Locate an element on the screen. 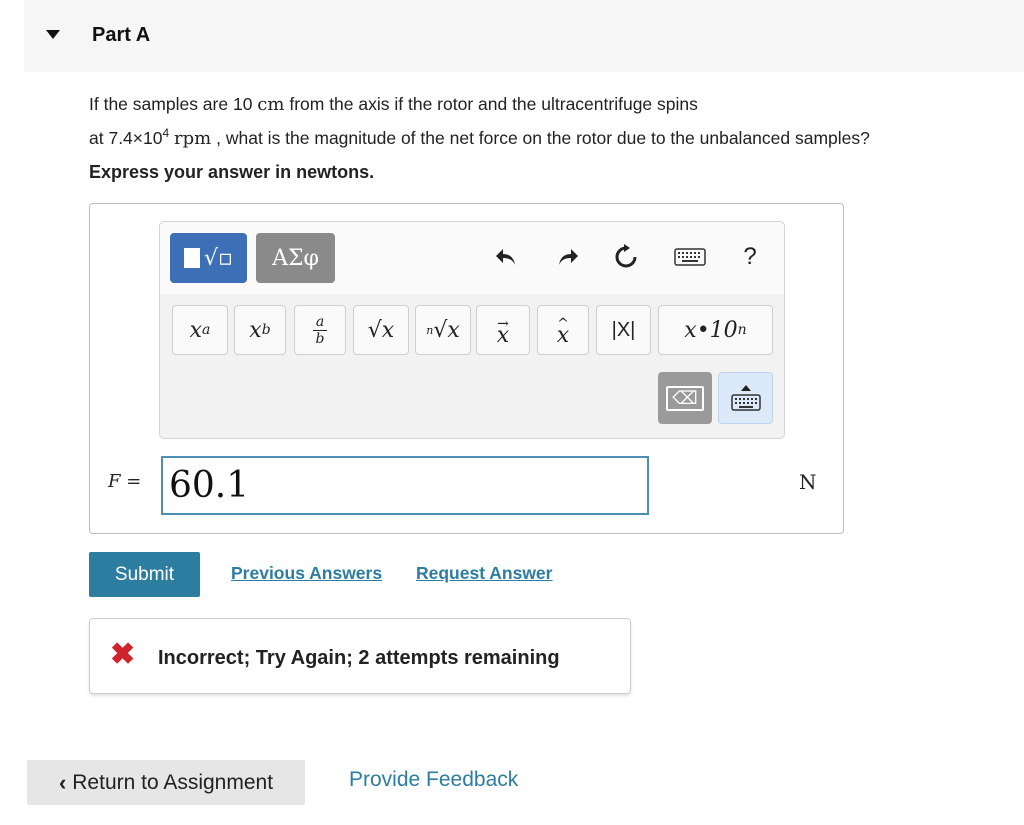 The height and width of the screenshot is (825, 1024). question-line2-a: at 7.4×10 is located at coordinates (126, 137).